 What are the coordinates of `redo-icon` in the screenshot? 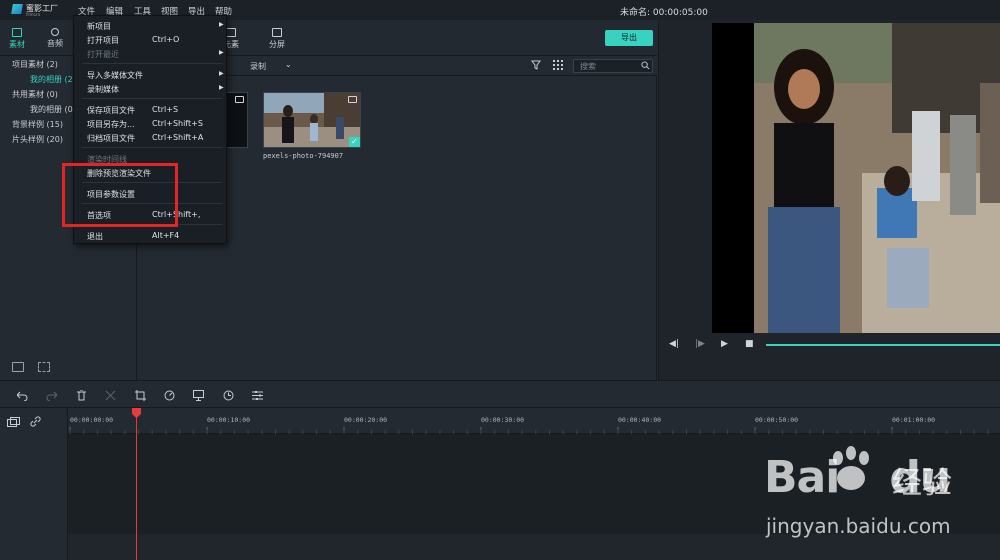 It's located at (51, 395).